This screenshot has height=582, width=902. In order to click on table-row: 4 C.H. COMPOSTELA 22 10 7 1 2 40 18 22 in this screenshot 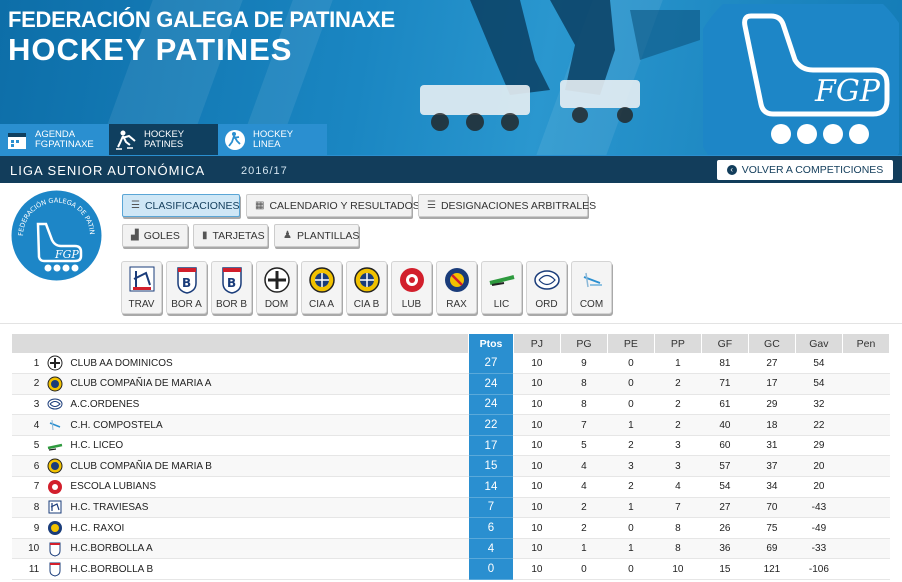, I will do `click(451, 425)`.